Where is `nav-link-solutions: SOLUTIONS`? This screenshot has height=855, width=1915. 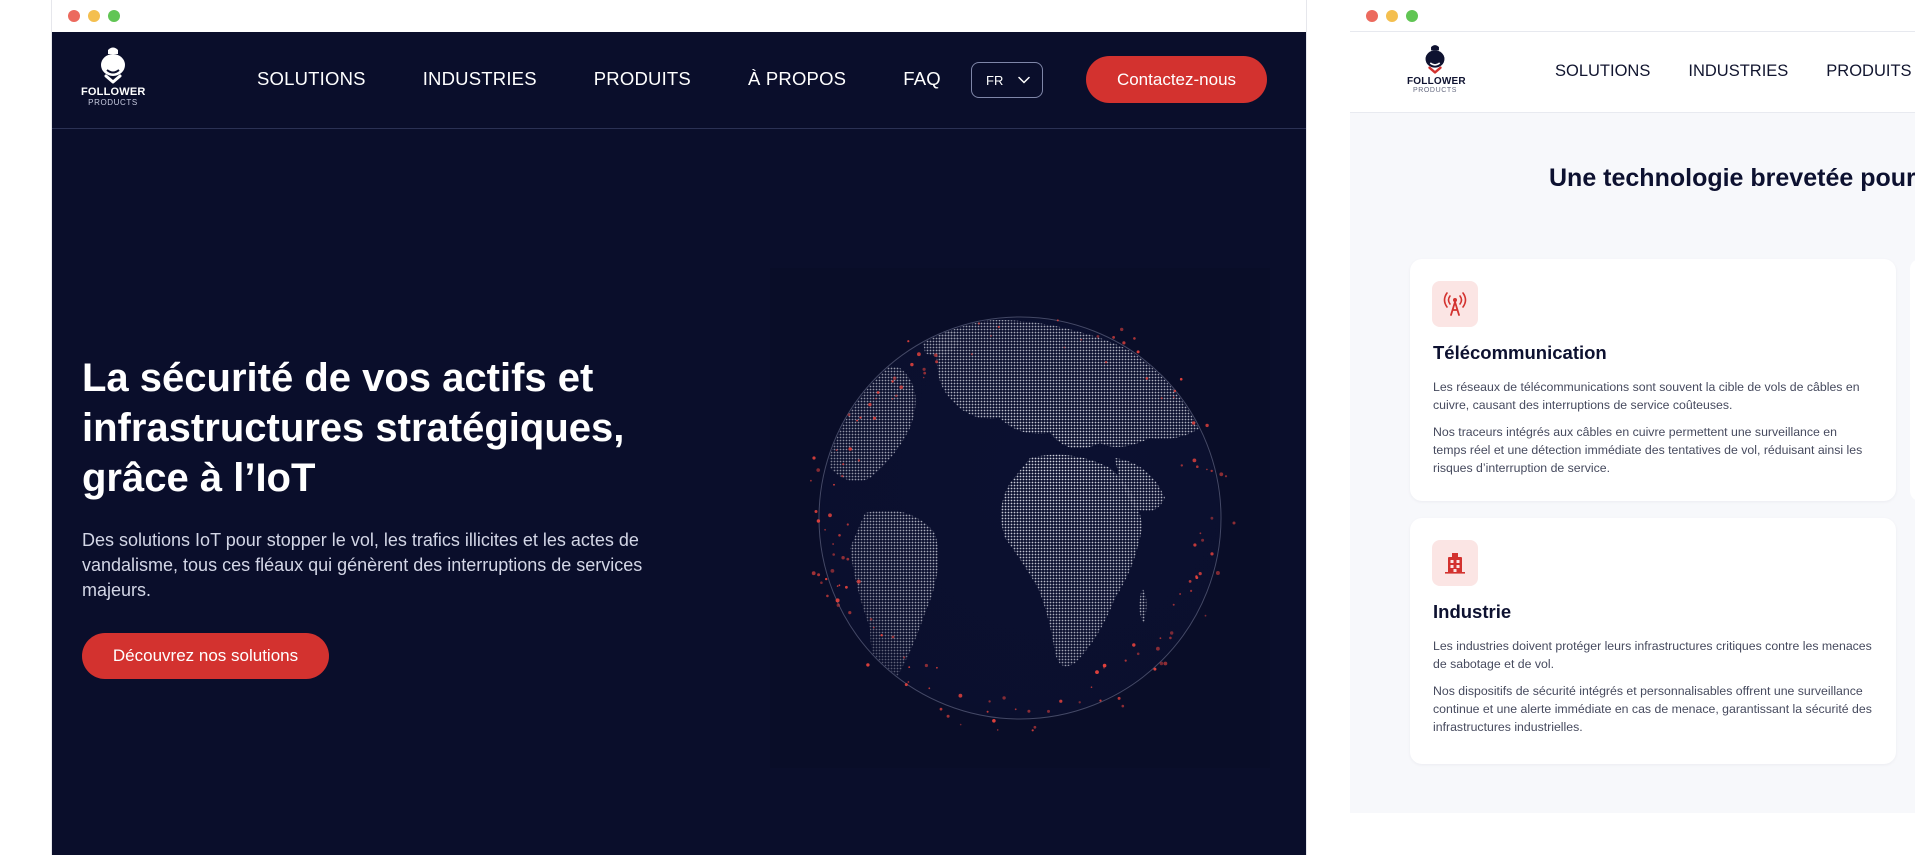 nav-link-solutions: SOLUTIONS is located at coordinates (311, 79).